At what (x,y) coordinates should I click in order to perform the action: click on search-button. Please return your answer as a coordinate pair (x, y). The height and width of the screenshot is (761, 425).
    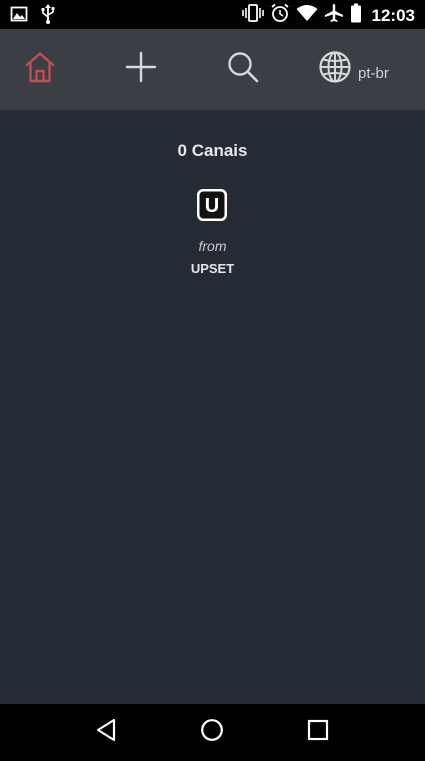
    Looking at the image, I should click on (243, 69).